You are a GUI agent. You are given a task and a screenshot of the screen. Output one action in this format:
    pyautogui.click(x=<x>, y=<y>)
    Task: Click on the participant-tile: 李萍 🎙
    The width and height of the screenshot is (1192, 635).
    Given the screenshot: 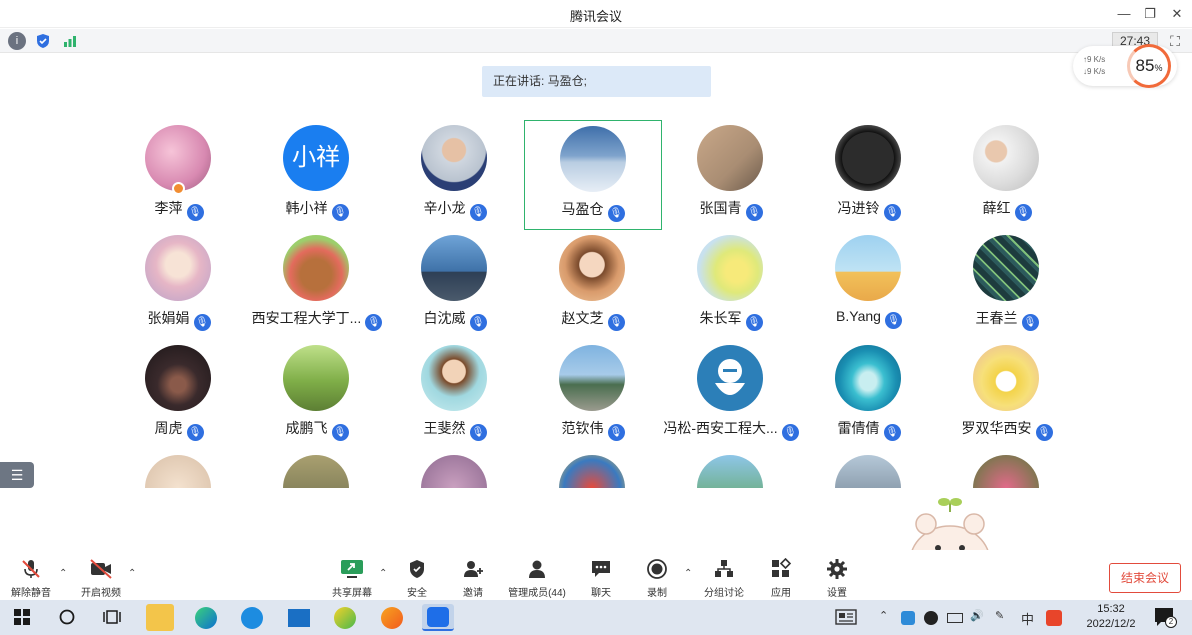 What is the action you would take?
    pyautogui.click(x=179, y=175)
    